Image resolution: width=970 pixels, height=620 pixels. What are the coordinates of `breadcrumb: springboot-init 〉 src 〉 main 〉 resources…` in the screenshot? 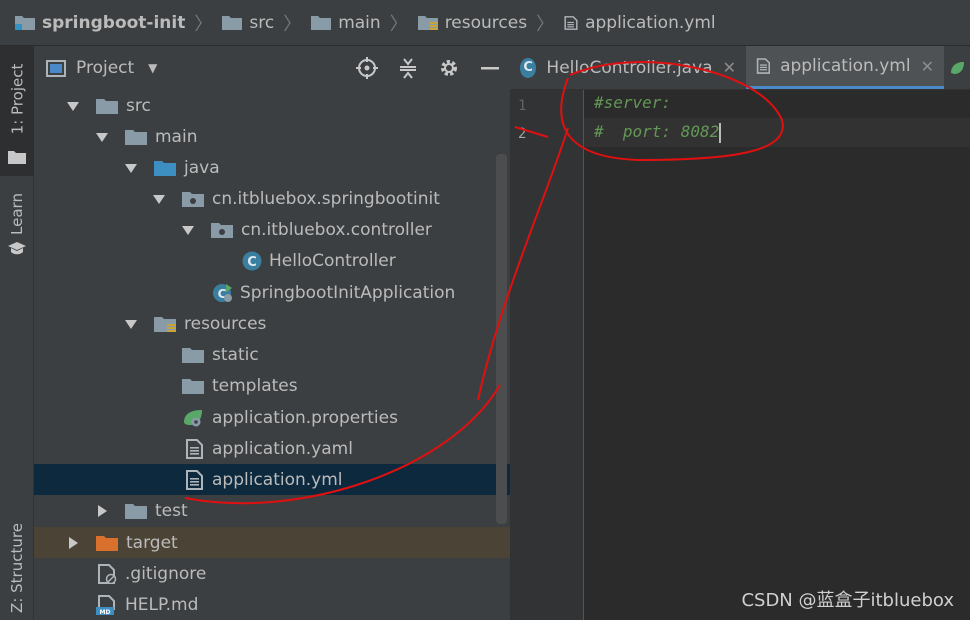 It's located at (485, 23).